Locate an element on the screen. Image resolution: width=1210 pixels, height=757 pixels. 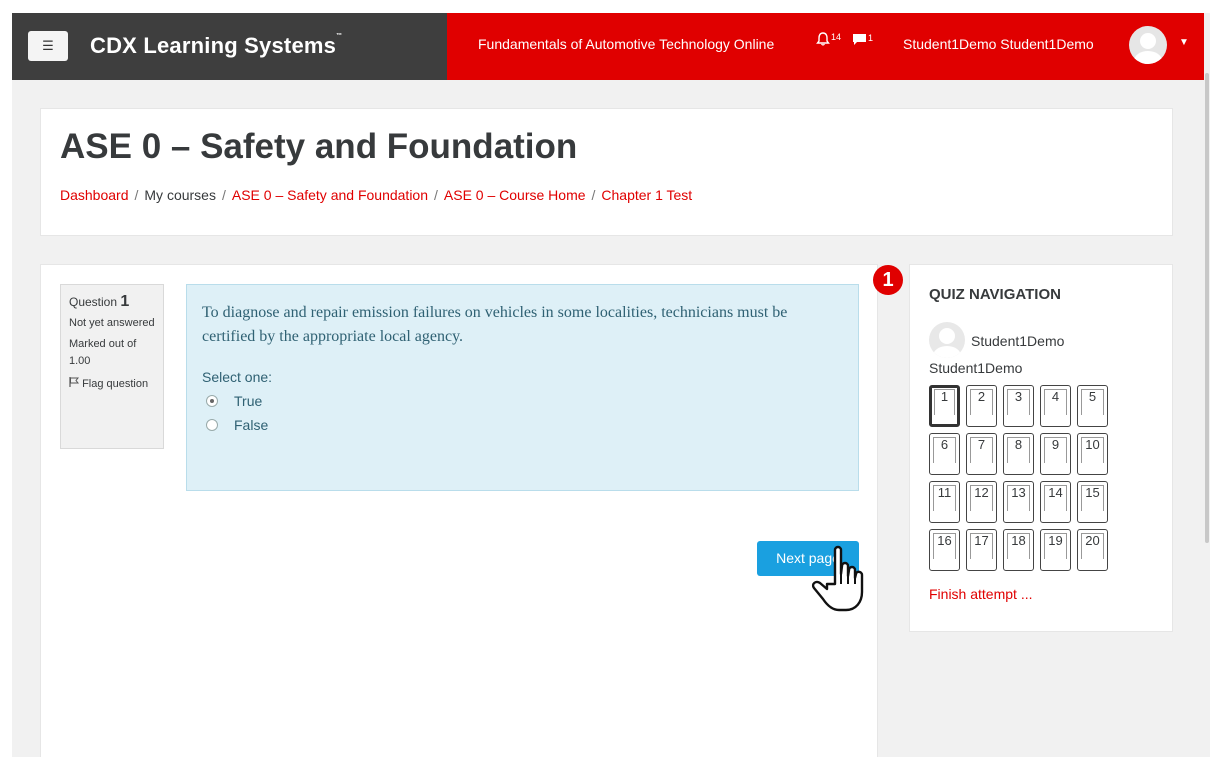
breadcrumb-chapter-test: Chapter 1 Test is located at coordinates (646, 195).